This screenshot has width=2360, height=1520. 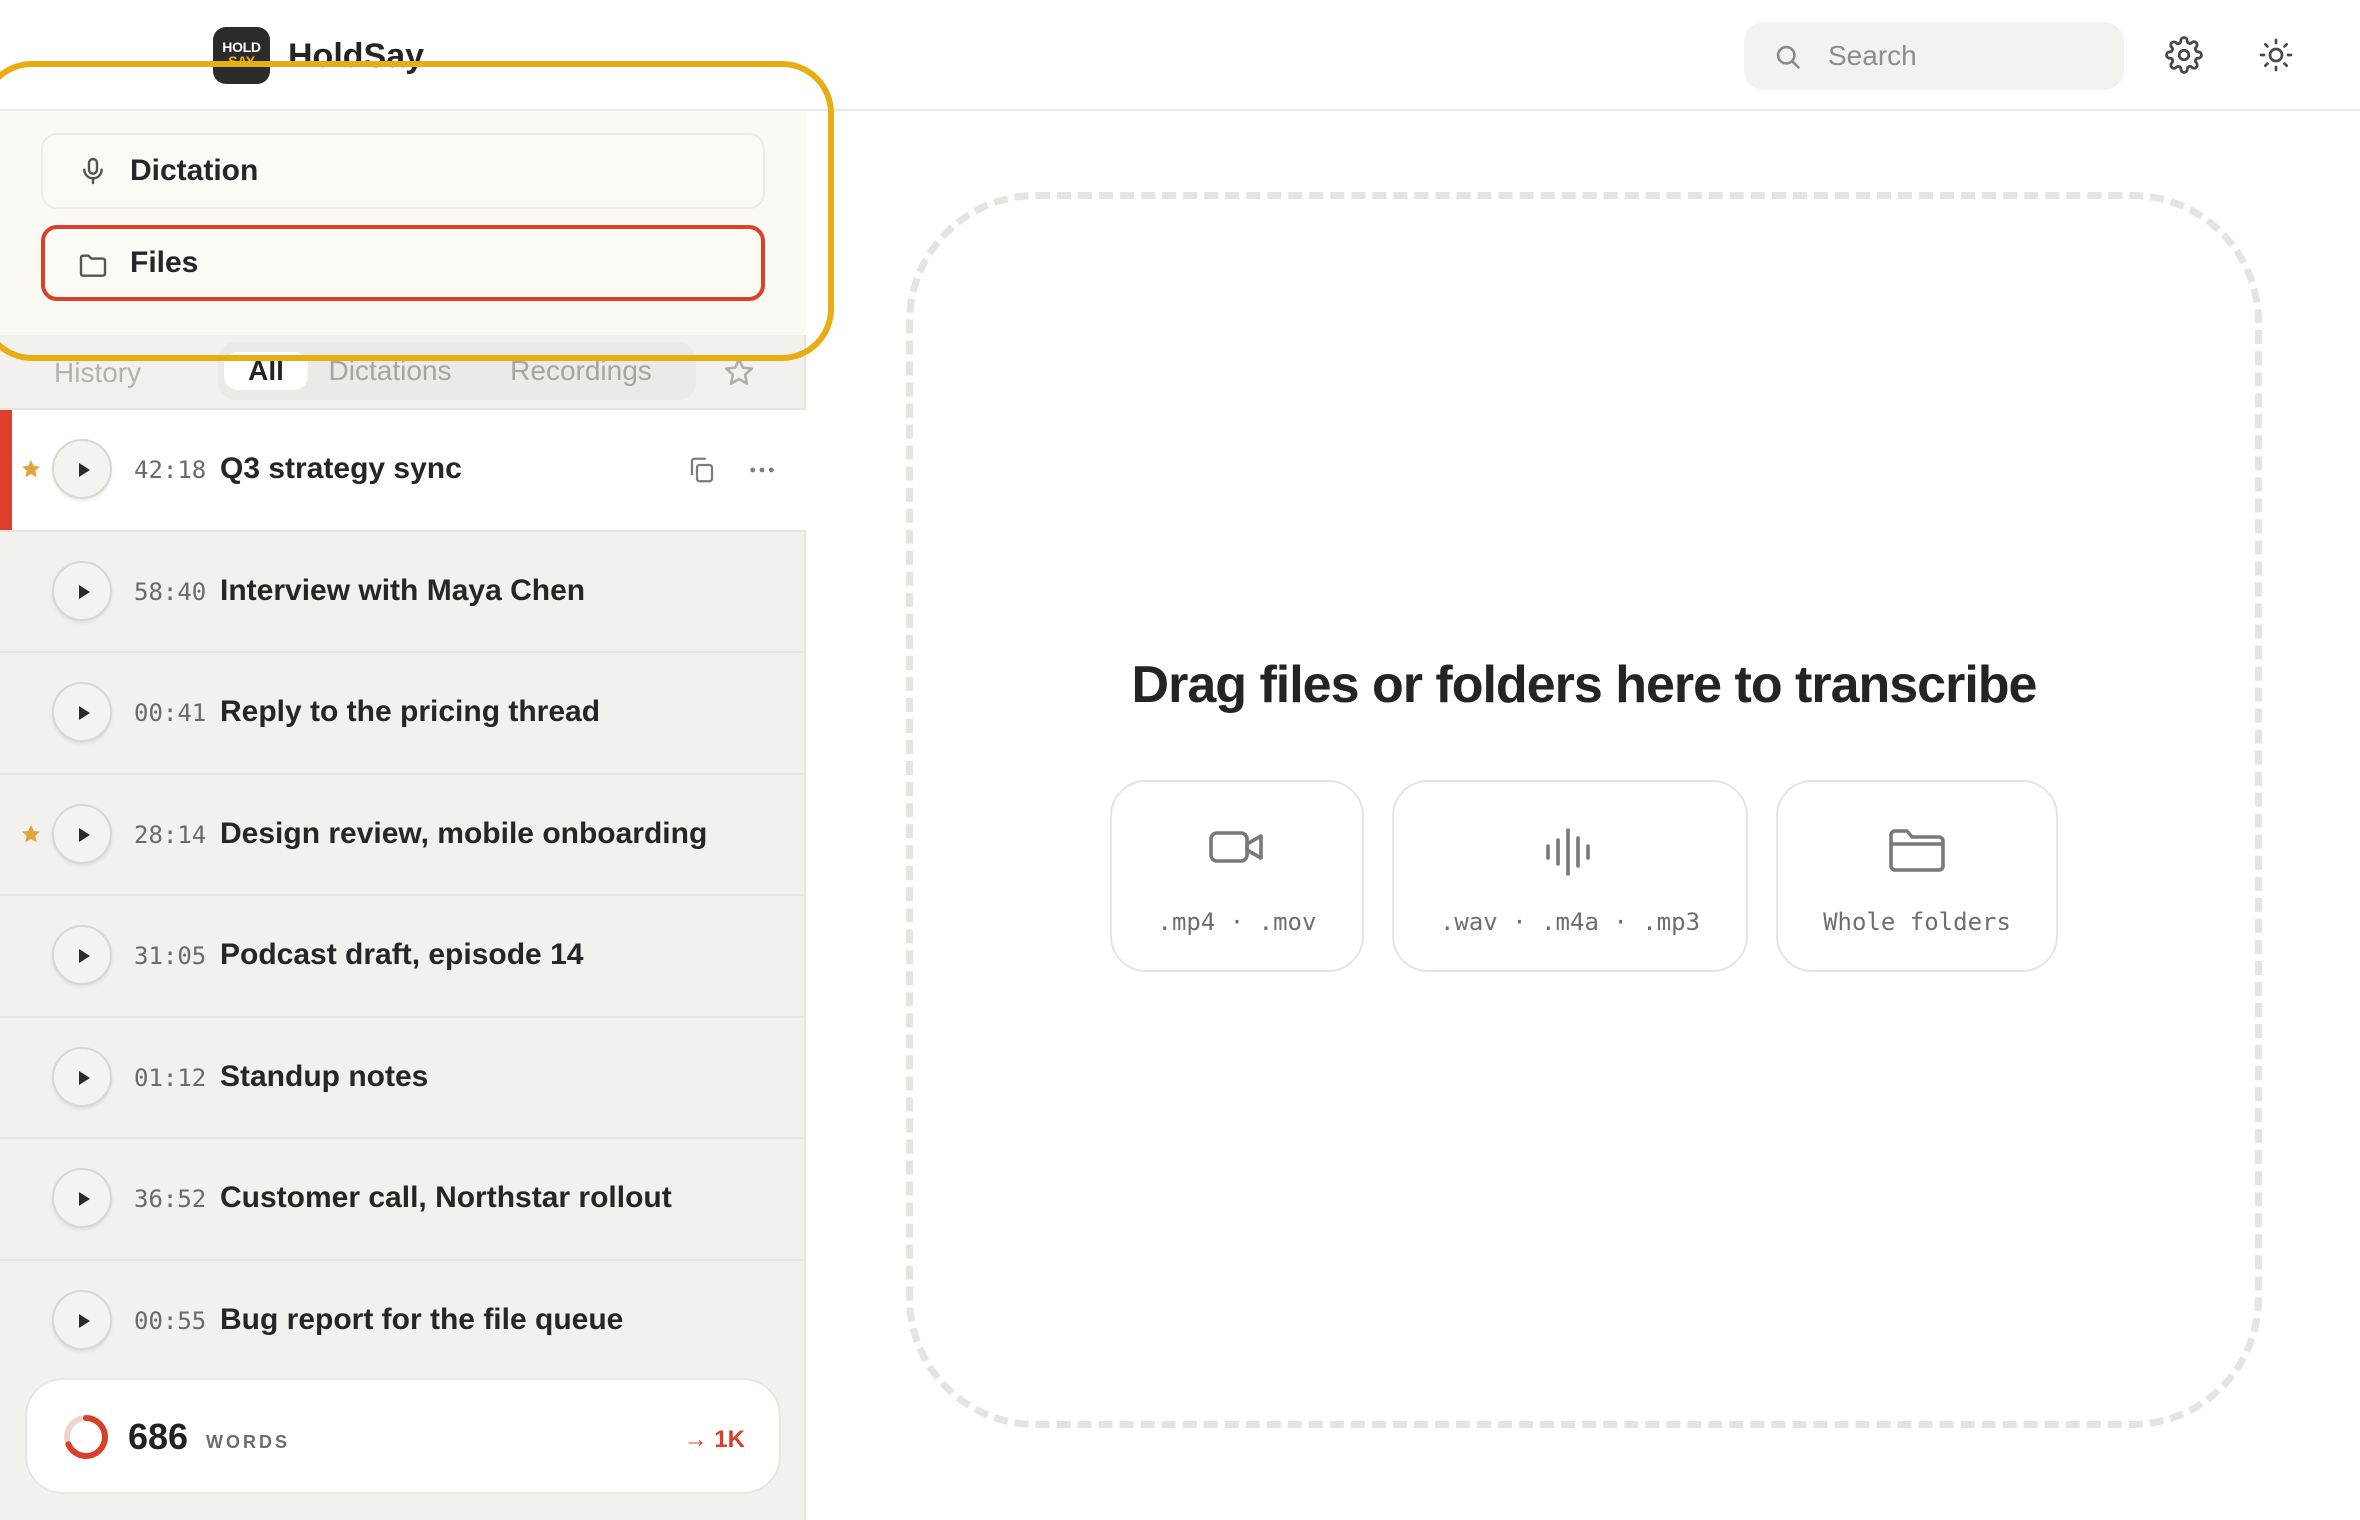 I want to click on history-row: 31:05 Podcast draft, episode 14, so click(x=403, y=955).